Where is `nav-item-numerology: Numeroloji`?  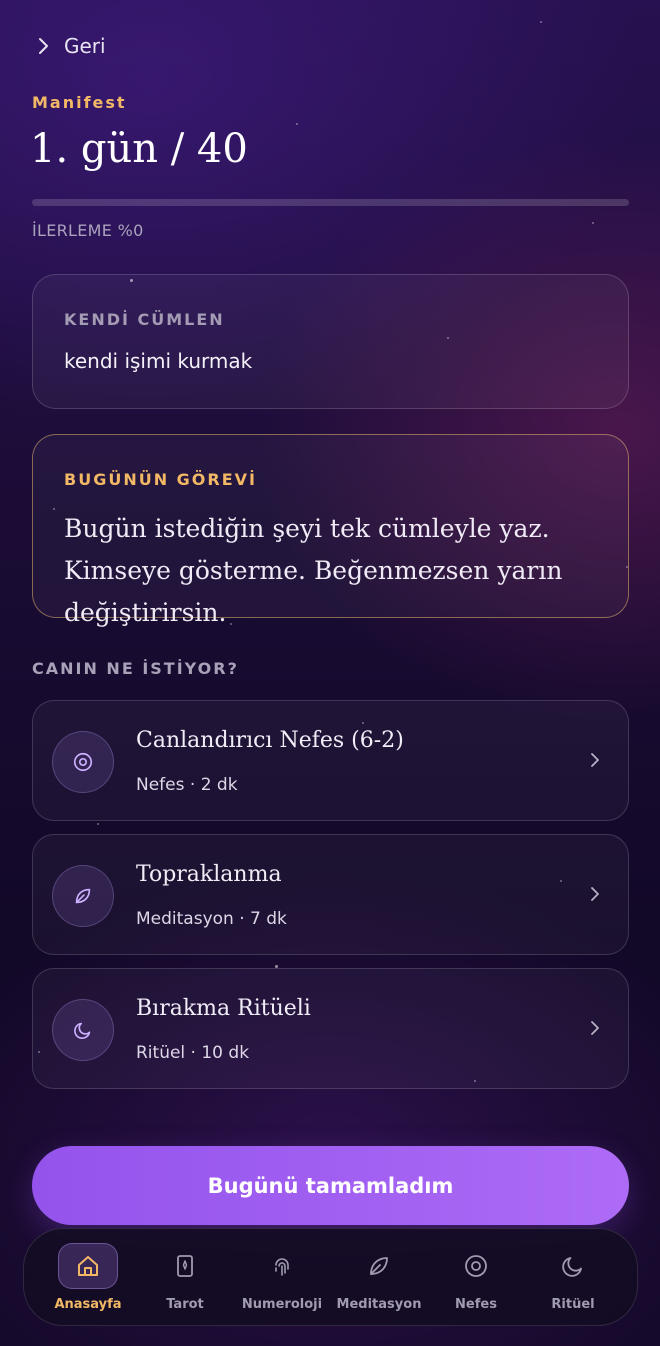
nav-item-numerology: Numeroloji is located at coordinates (282, 1280).